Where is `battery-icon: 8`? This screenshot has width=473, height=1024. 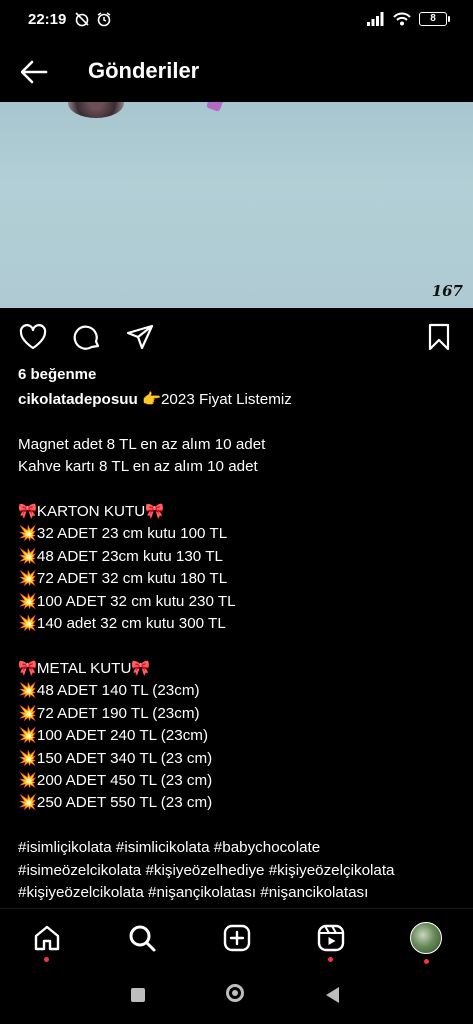 battery-icon: 8 is located at coordinates (434, 19).